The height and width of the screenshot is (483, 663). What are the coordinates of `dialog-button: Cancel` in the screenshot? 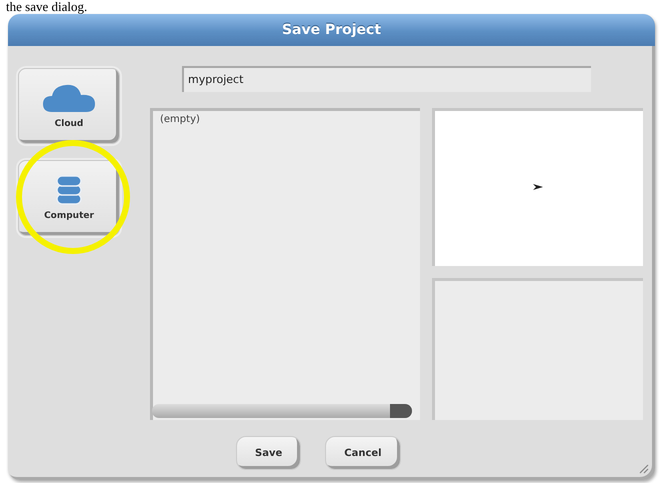 It's located at (363, 453).